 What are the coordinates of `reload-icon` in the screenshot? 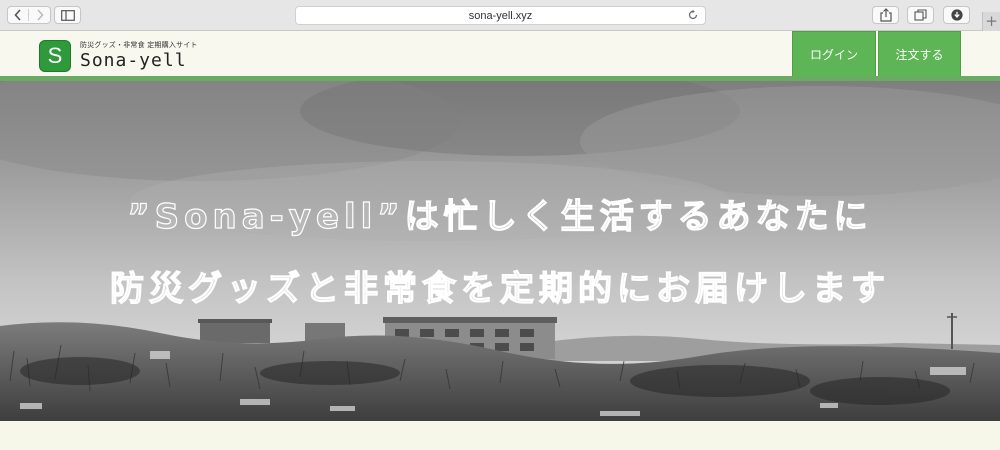 It's located at (693, 16).